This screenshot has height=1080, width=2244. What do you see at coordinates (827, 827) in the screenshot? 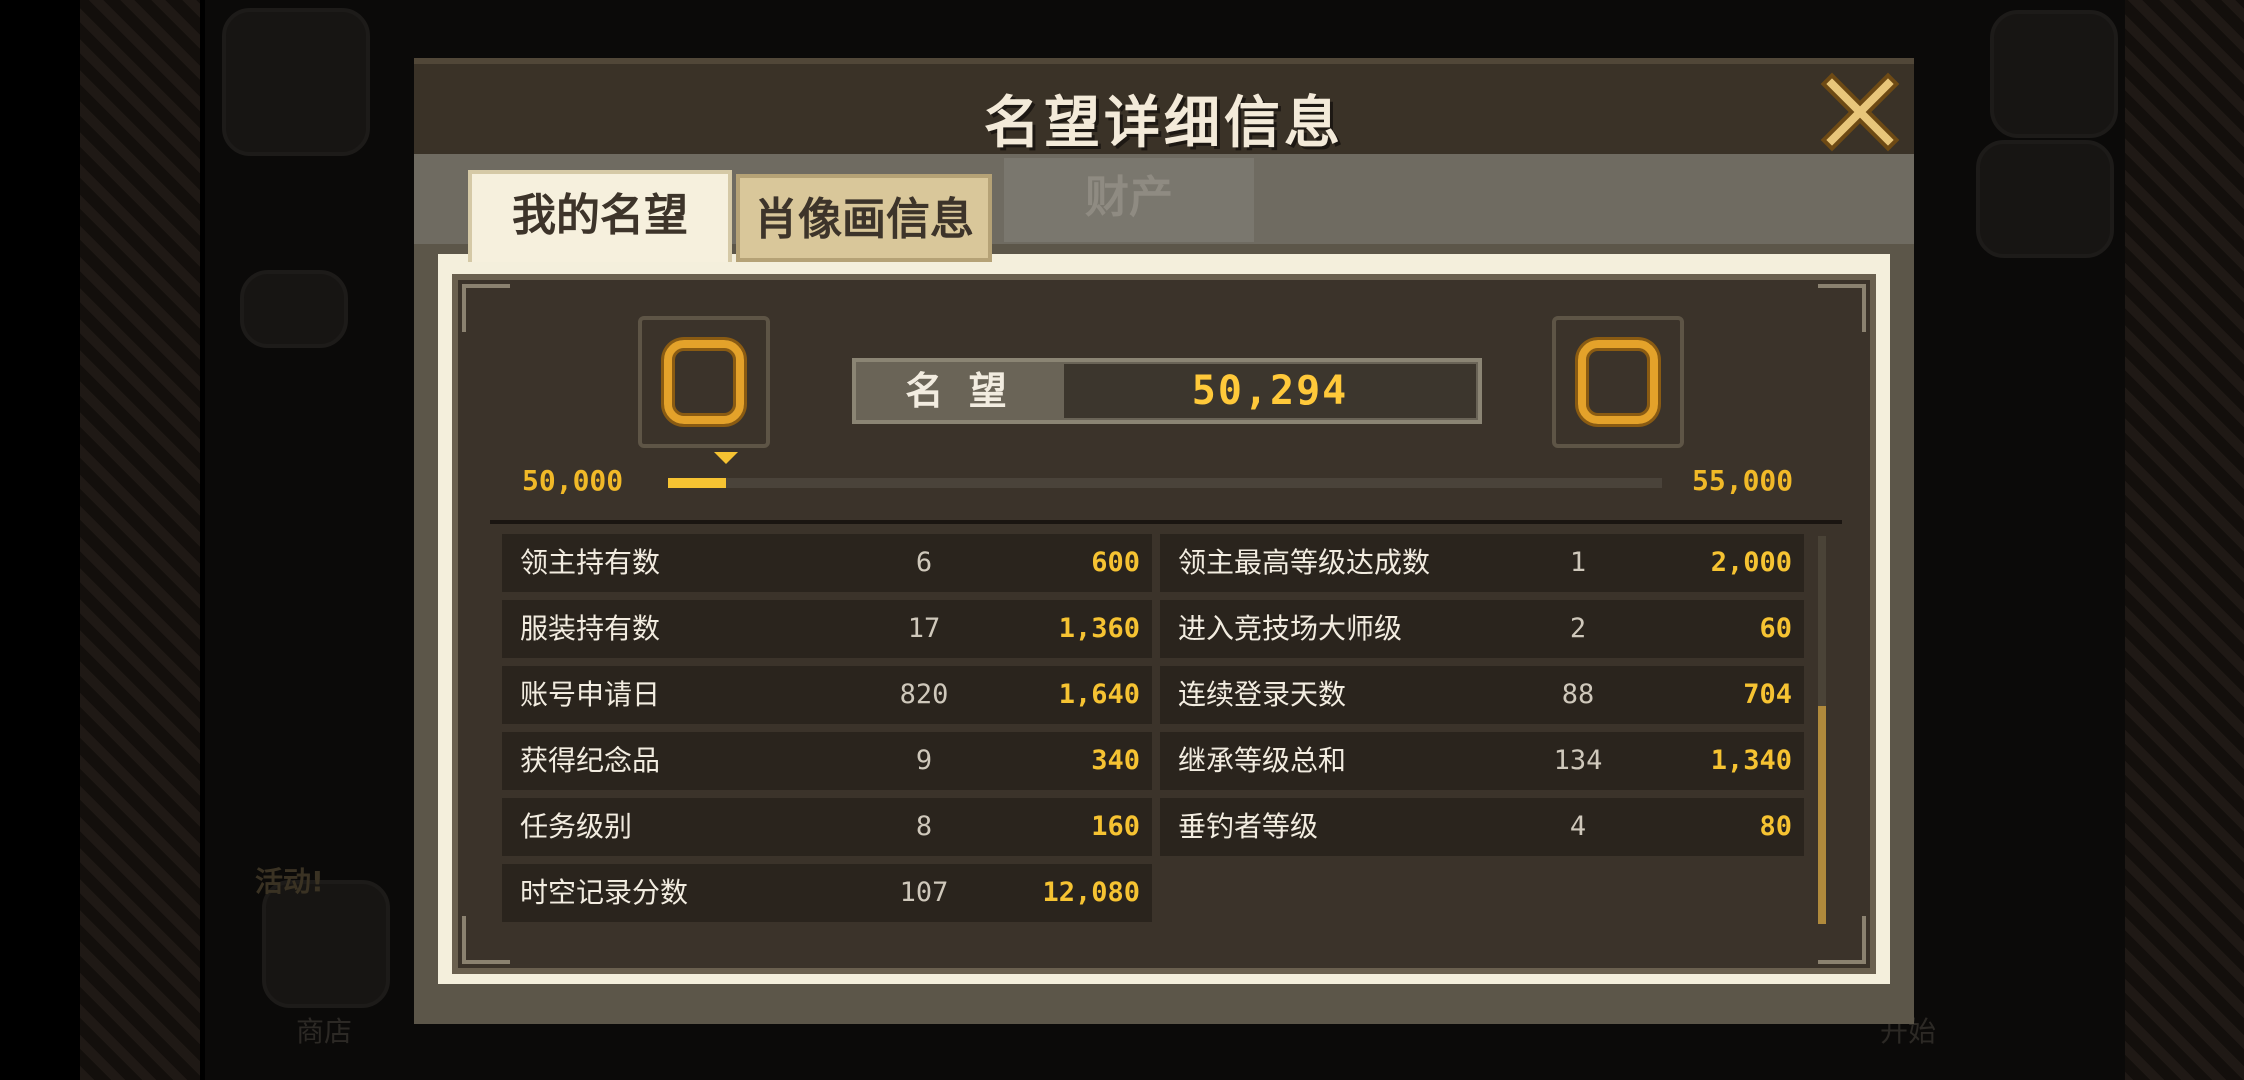
I see `stat-row: 任务级别 8 160` at bounding box center [827, 827].